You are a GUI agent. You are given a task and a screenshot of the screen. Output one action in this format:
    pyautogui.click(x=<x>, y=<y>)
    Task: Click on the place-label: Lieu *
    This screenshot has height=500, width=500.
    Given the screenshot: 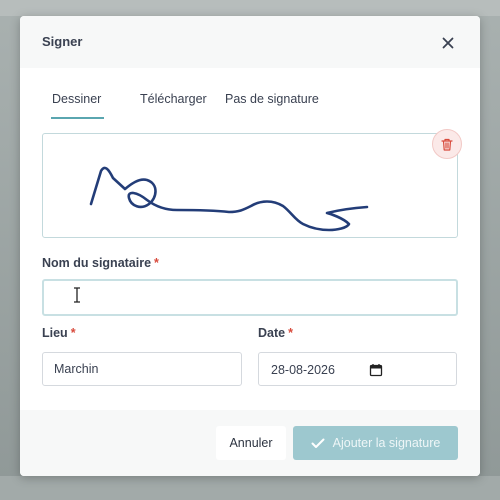 What is the action you would take?
    pyautogui.click(x=59, y=333)
    